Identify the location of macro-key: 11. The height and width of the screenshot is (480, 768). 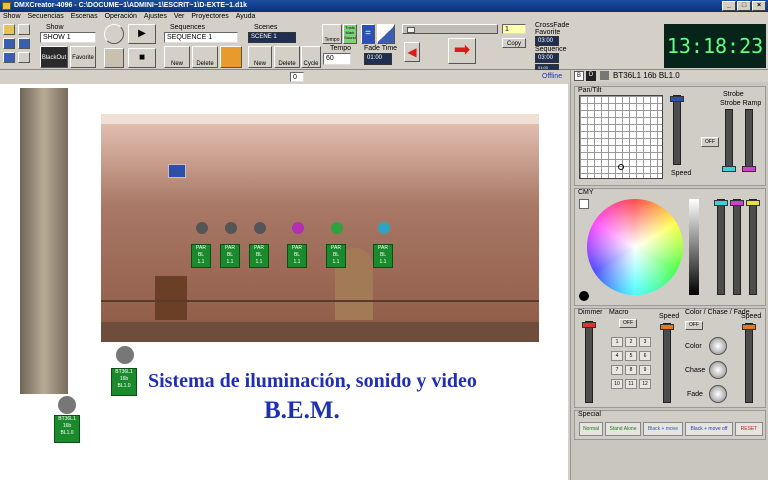
(631, 384).